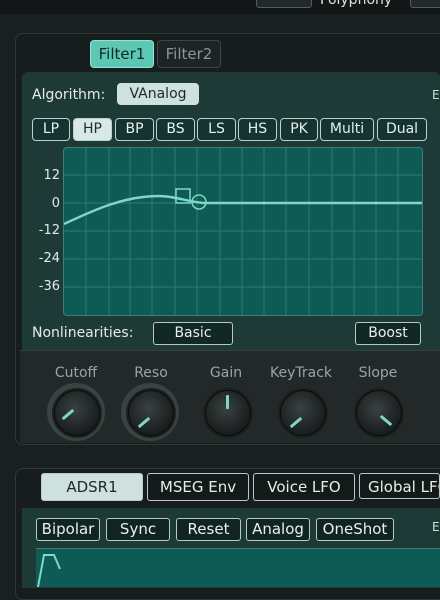 This screenshot has width=440, height=600. What do you see at coordinates (49, 286) in the screenshot?
I see `y-tick: -36` at bounding box center [49, 286].